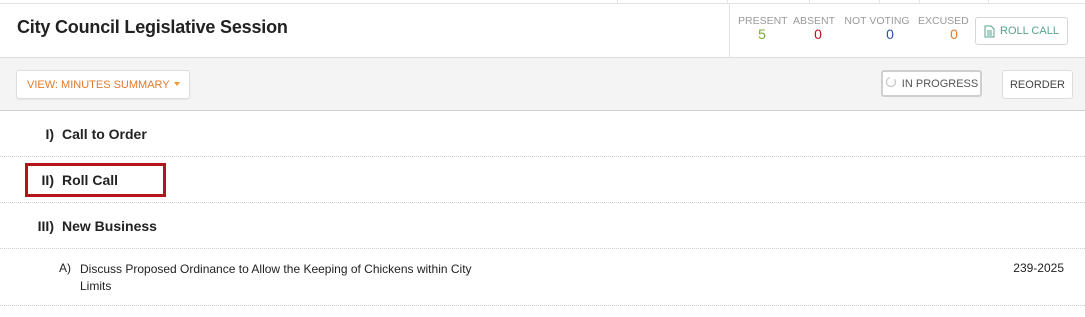 Image resolution: width=1085 pixels, height=317 pixels. Describe the element at coordinates (989, 31) in the screenshot. I see `document-list-icon` at that location.